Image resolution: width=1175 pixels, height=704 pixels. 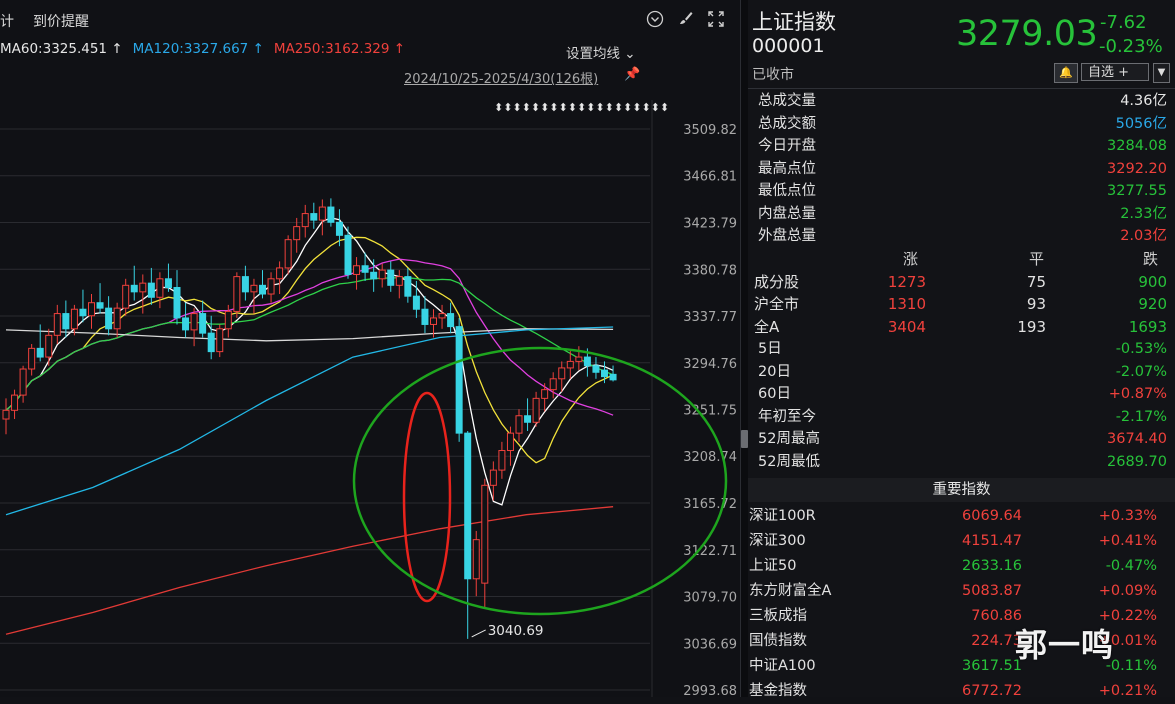 What do you see at coordinates (710, 317) in the screenshot?
I see `y-tick-label: 3337.77` at bounding box center [710, 317].